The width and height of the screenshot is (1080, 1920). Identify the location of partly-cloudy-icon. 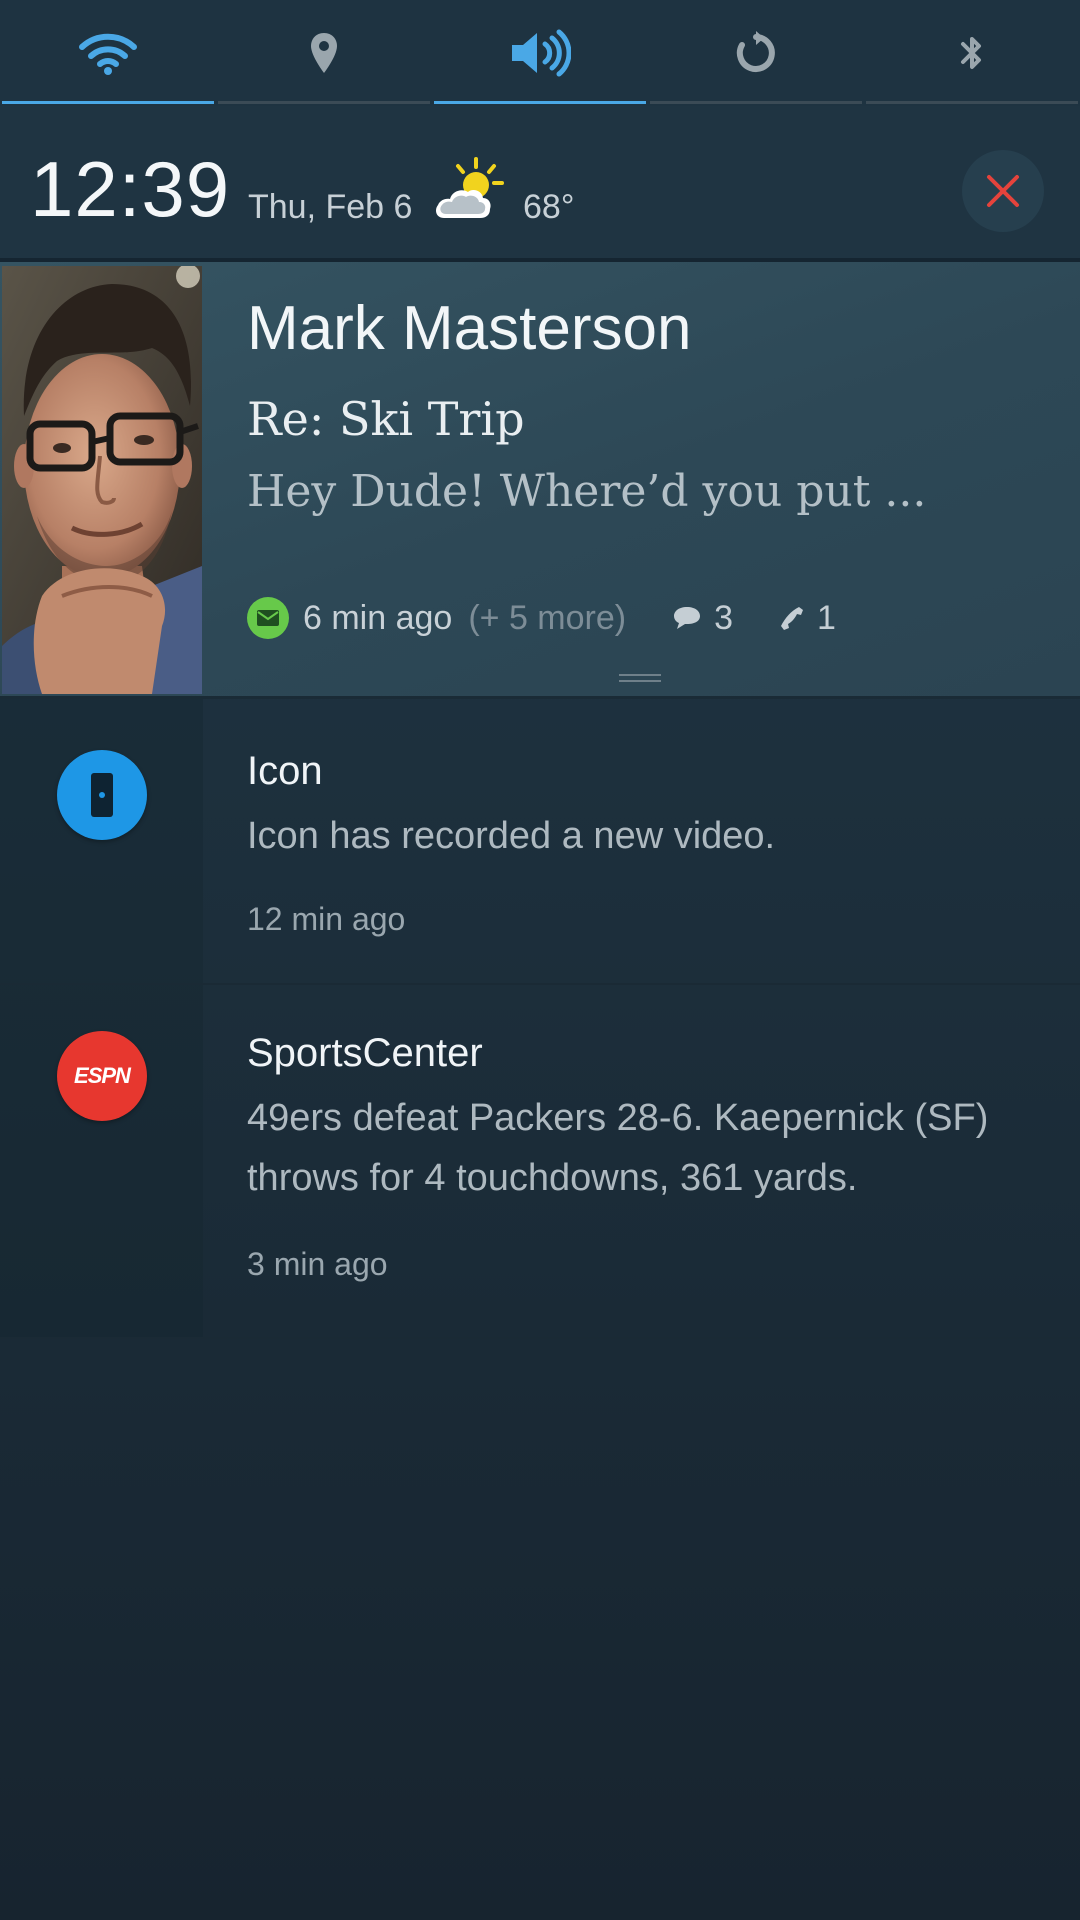
(470, 187).